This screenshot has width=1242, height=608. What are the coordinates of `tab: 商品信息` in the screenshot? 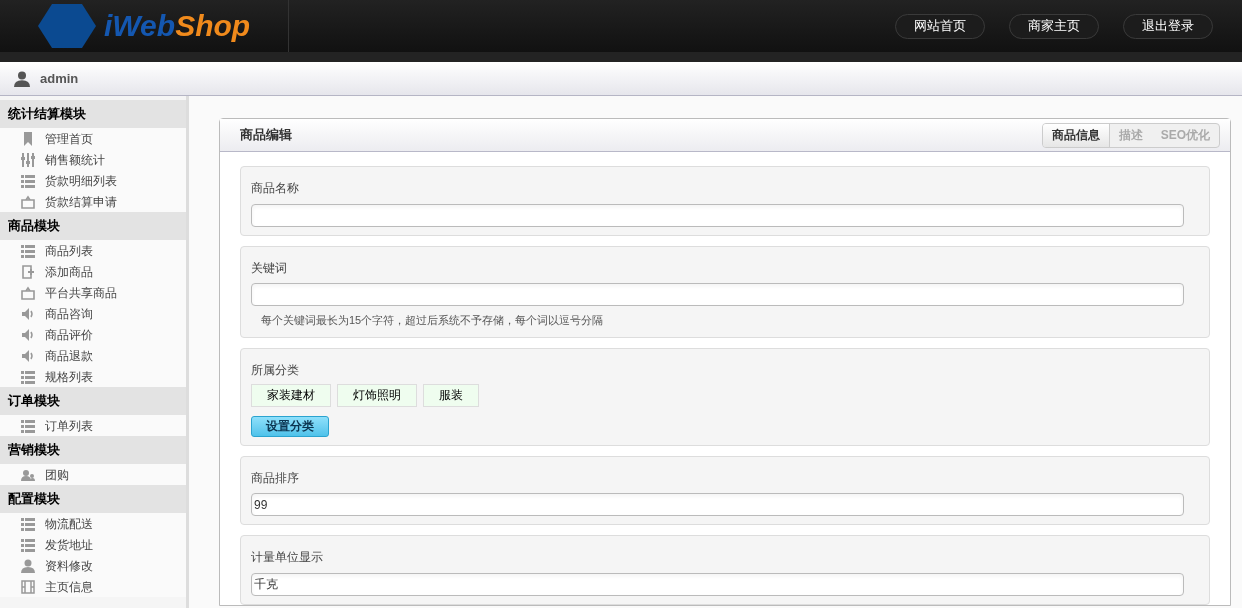 It's located at (1076, 135).